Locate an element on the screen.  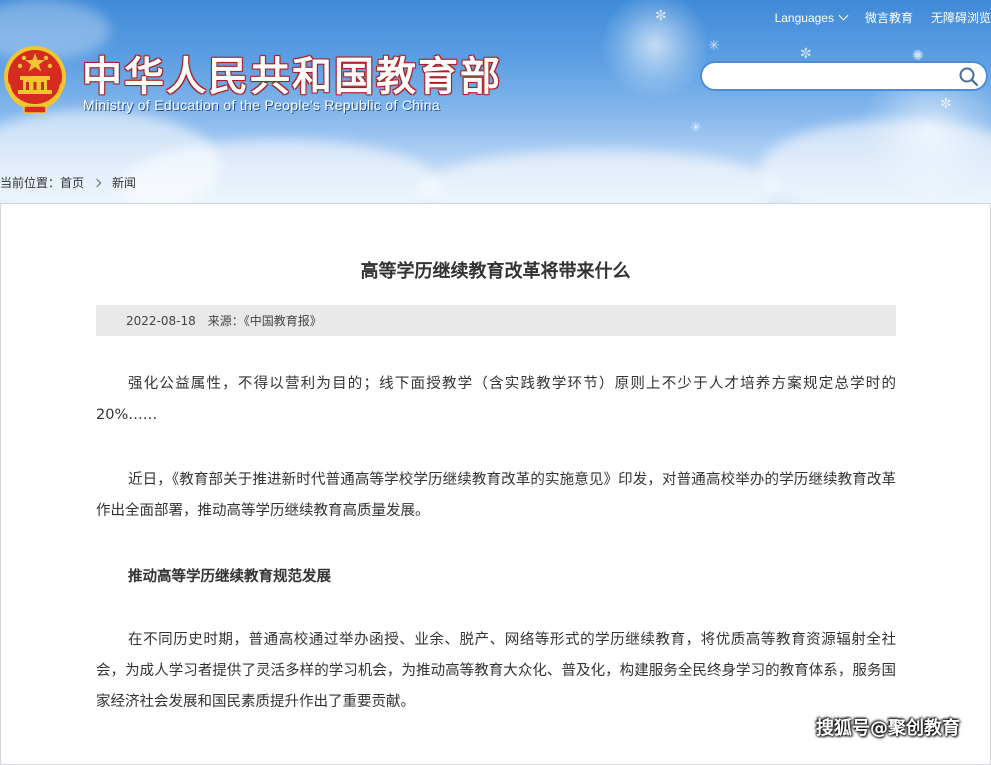
article-subheading: 推动高等学历继续教育规范发展 is located at coordinates (229, 577).